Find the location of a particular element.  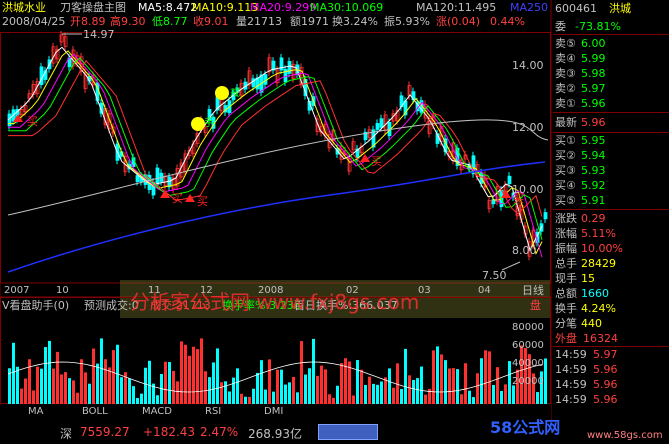

ma10-label: MA10:9.113 is located at coordinates (225, 7).